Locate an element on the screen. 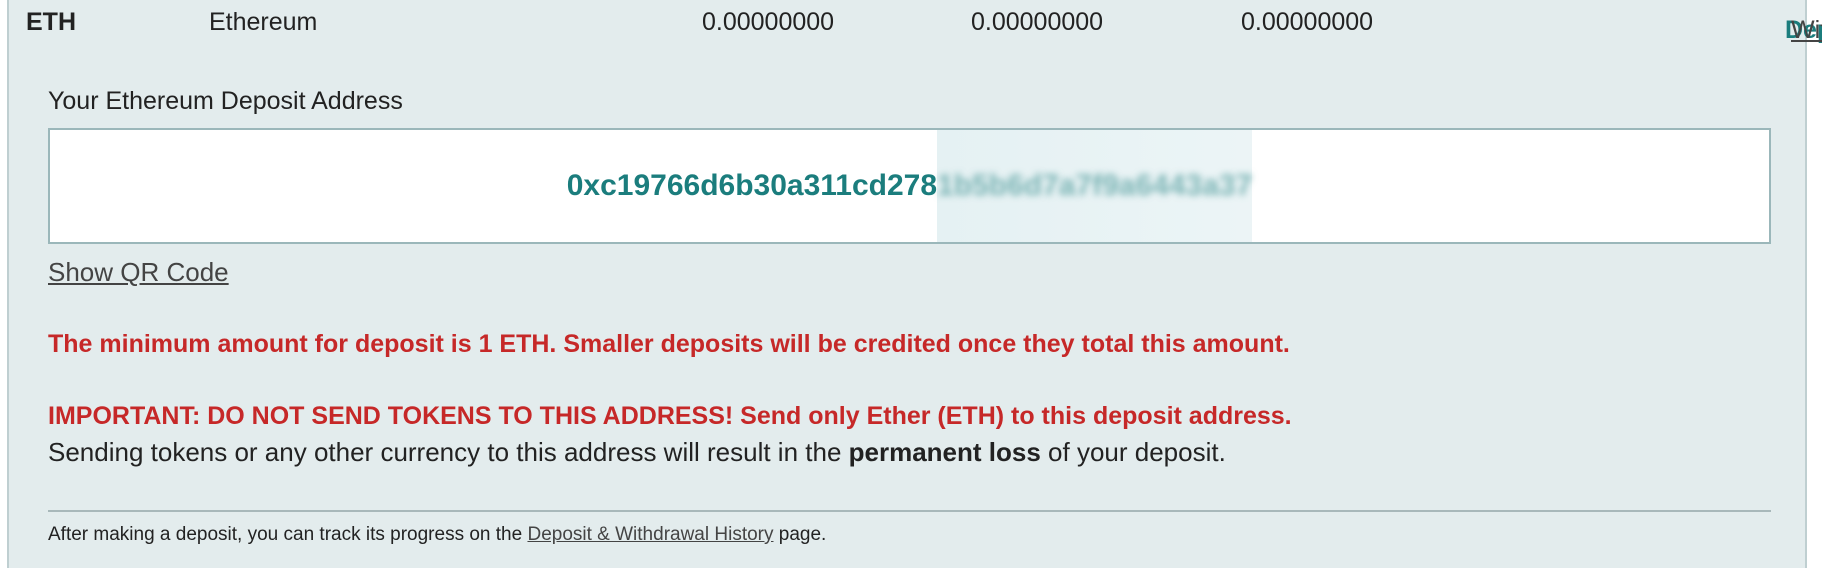  deposit-address-redacted: 1b5b6d7a7f9a6443a37 is located at coordinates (1095, 186).